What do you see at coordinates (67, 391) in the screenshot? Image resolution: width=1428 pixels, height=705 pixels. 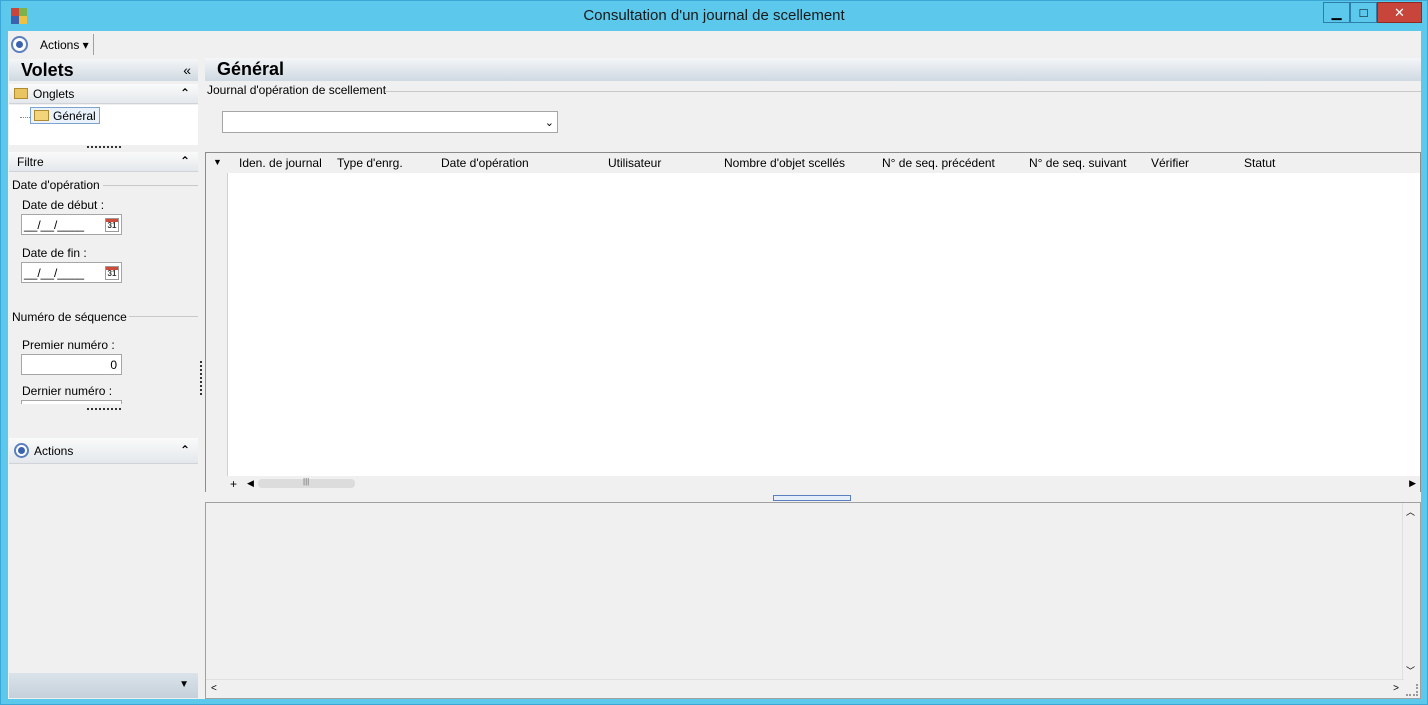 I see `last-number-label: Dernier numéro :` at bounding box center [67, 391].